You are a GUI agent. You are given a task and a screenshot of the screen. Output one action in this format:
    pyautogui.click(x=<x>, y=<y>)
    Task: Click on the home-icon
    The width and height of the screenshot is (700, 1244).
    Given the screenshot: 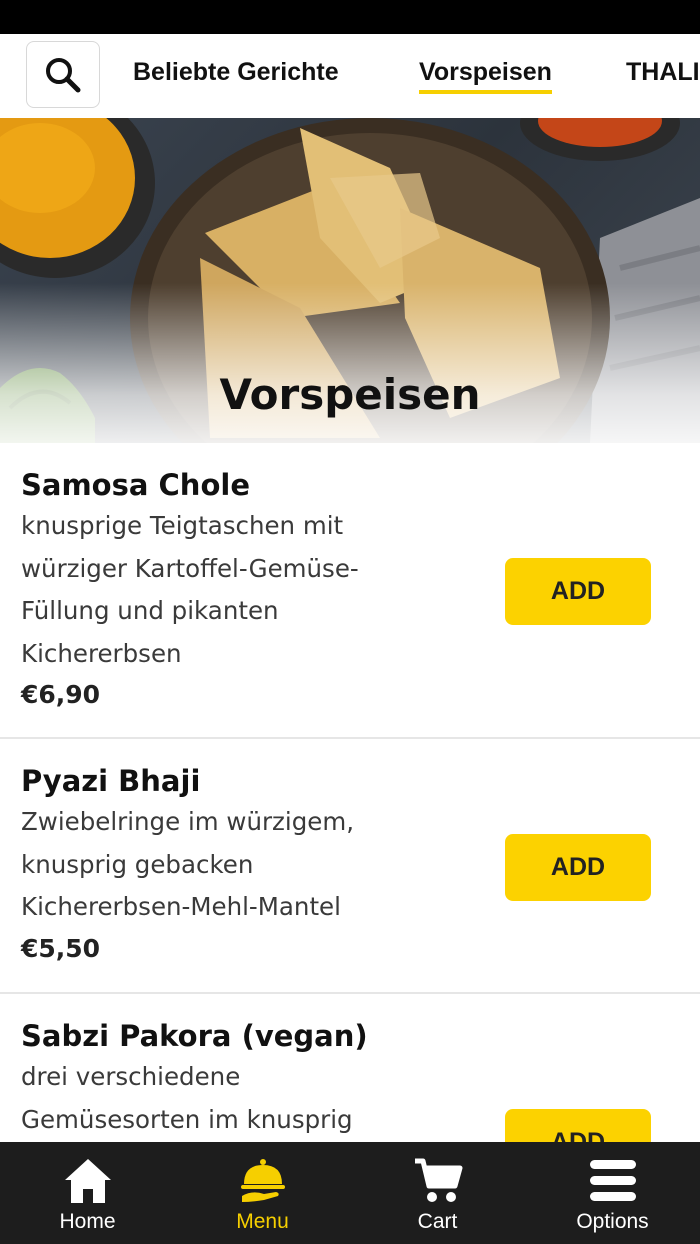 What is the action you would take?
    pyautogui.click(x=87, y=1181)
    